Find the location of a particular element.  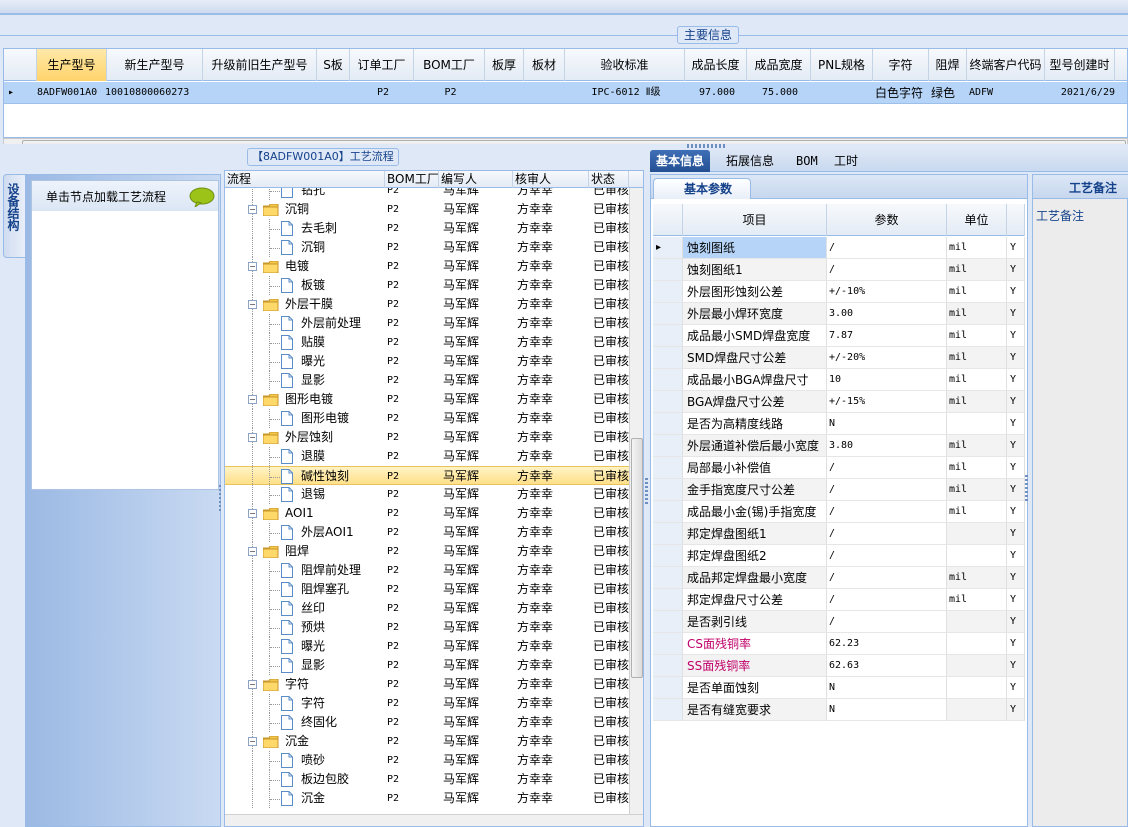

main-col-header: 终端客户代码 is located at coordinates (1006, 65).